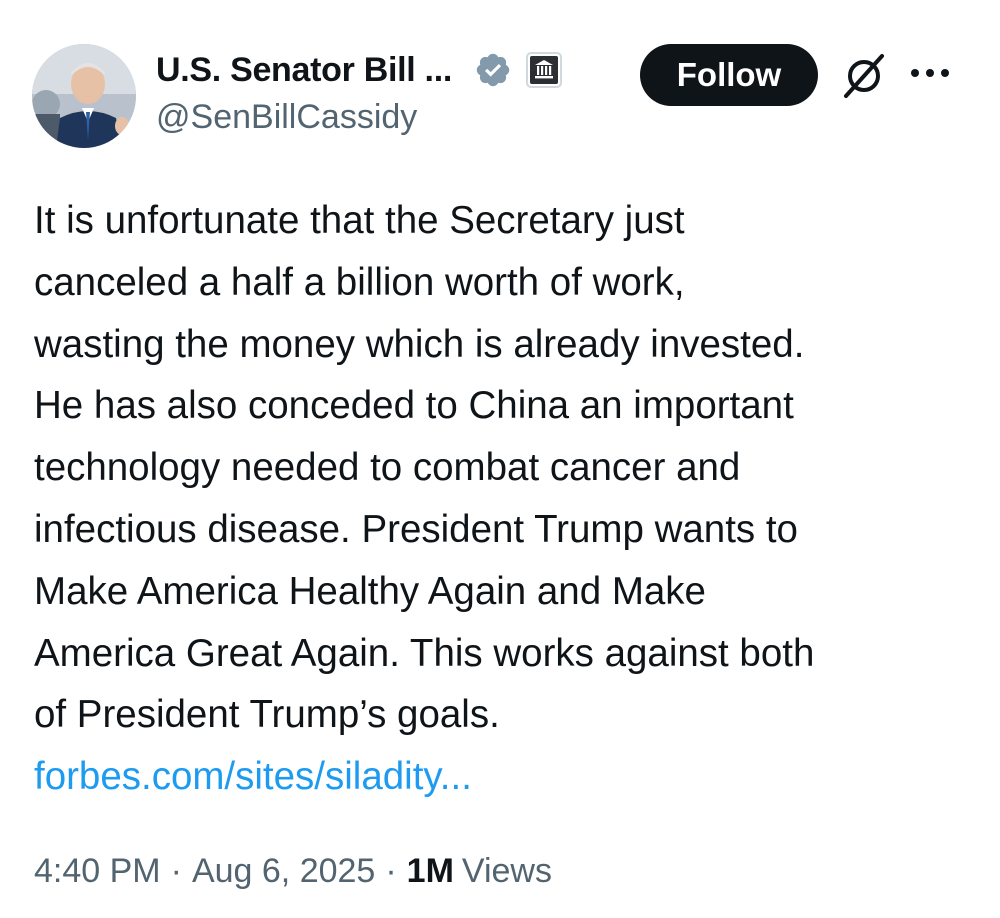 The image size is (1000, 918). What do you see at coordinates (864, 76) in the screenshot?
I see `grok-icon` at bounding box center [864, 76].